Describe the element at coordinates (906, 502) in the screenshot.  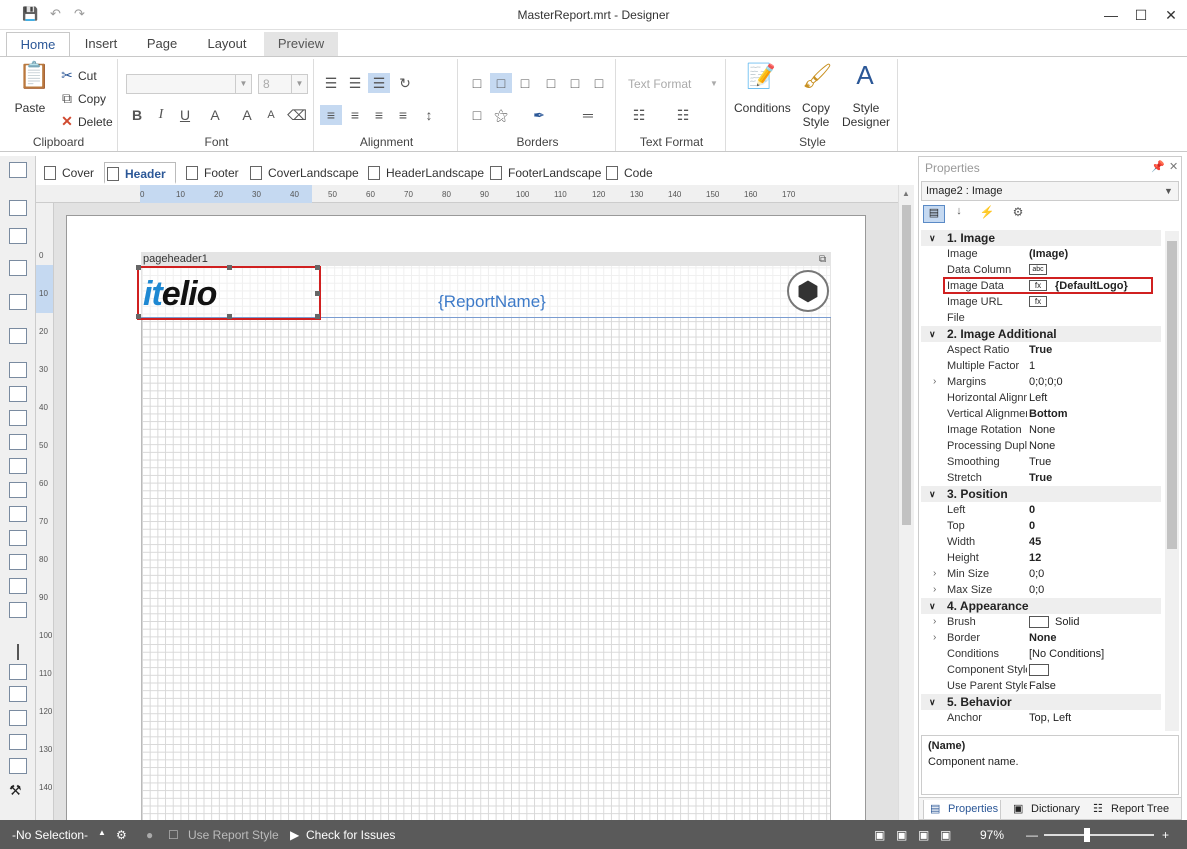
I see `vertical-scrollbar: ▲` at that location.